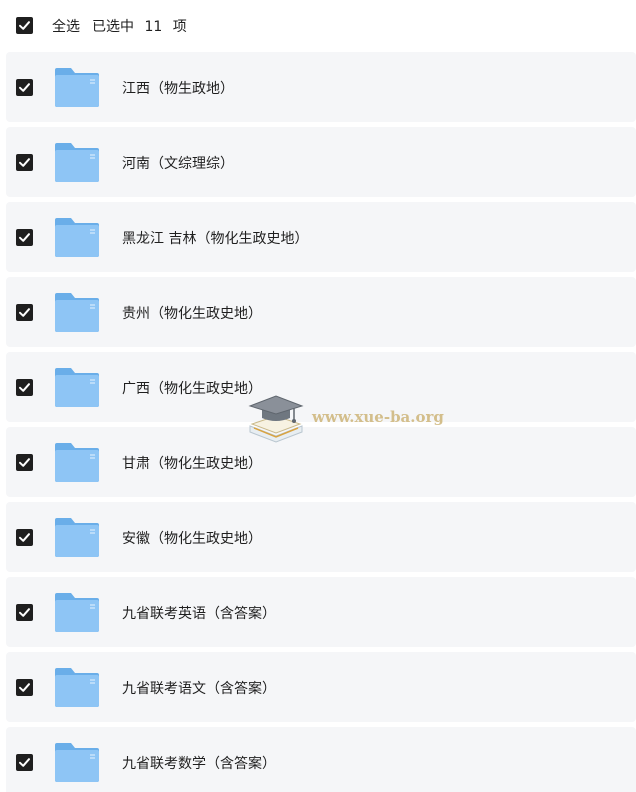 This screenshot has height=792, width=636. What do you see at coordinates (321, 387) in the screenshot?
I see `folder-row: 广西（物化生政史地）` at bounding box center [321, 387].